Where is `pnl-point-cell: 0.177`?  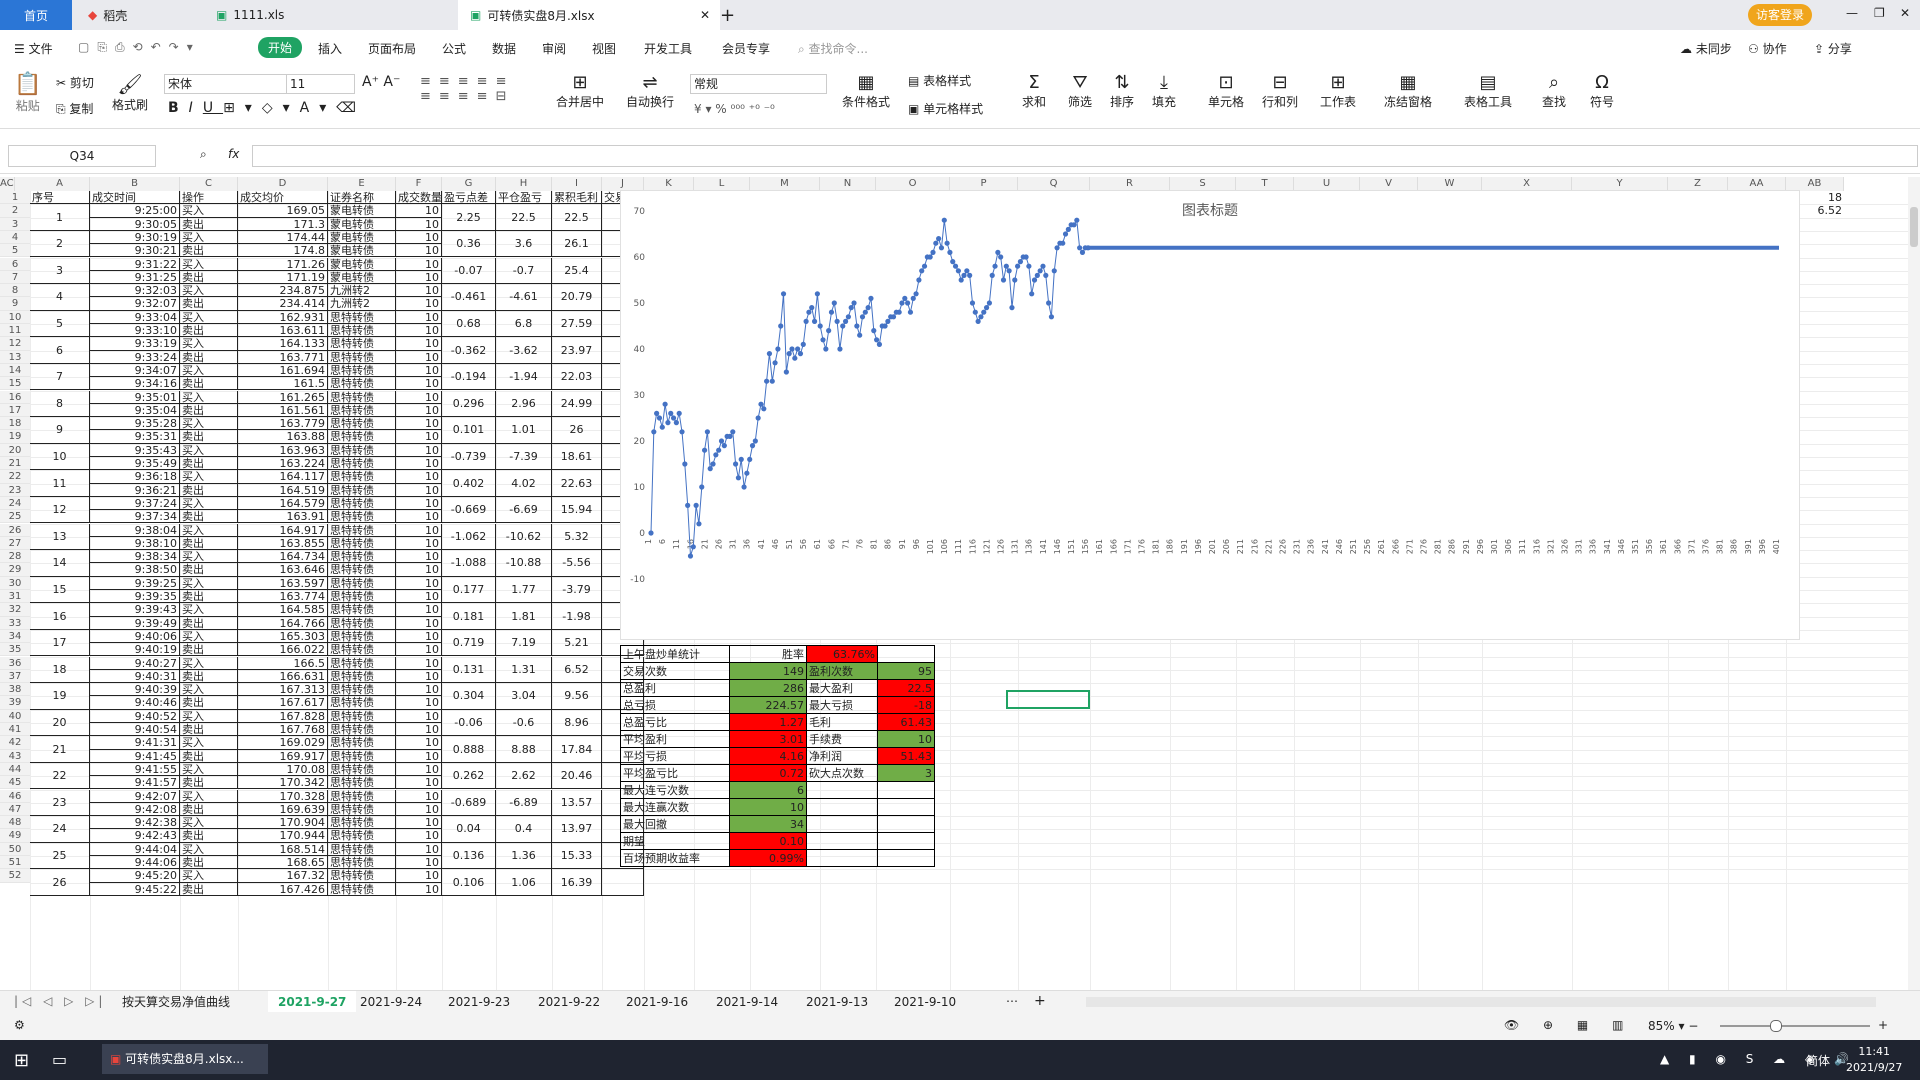
pnl-point-cell: 0.177 is located at coordinates (469, 590).